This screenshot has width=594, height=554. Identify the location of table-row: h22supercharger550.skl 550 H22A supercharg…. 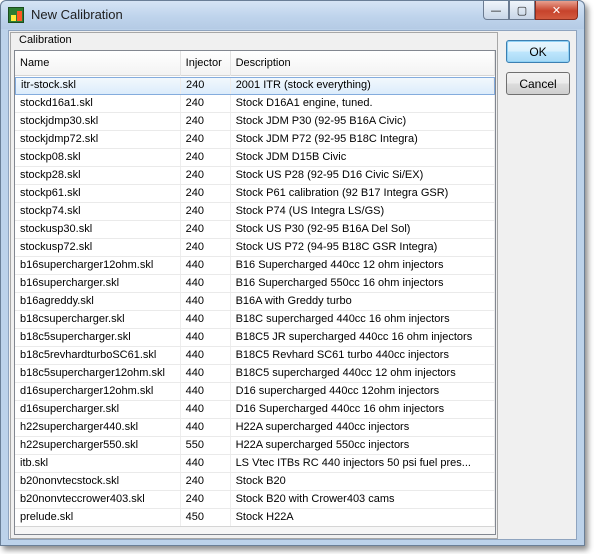
(255, 446).